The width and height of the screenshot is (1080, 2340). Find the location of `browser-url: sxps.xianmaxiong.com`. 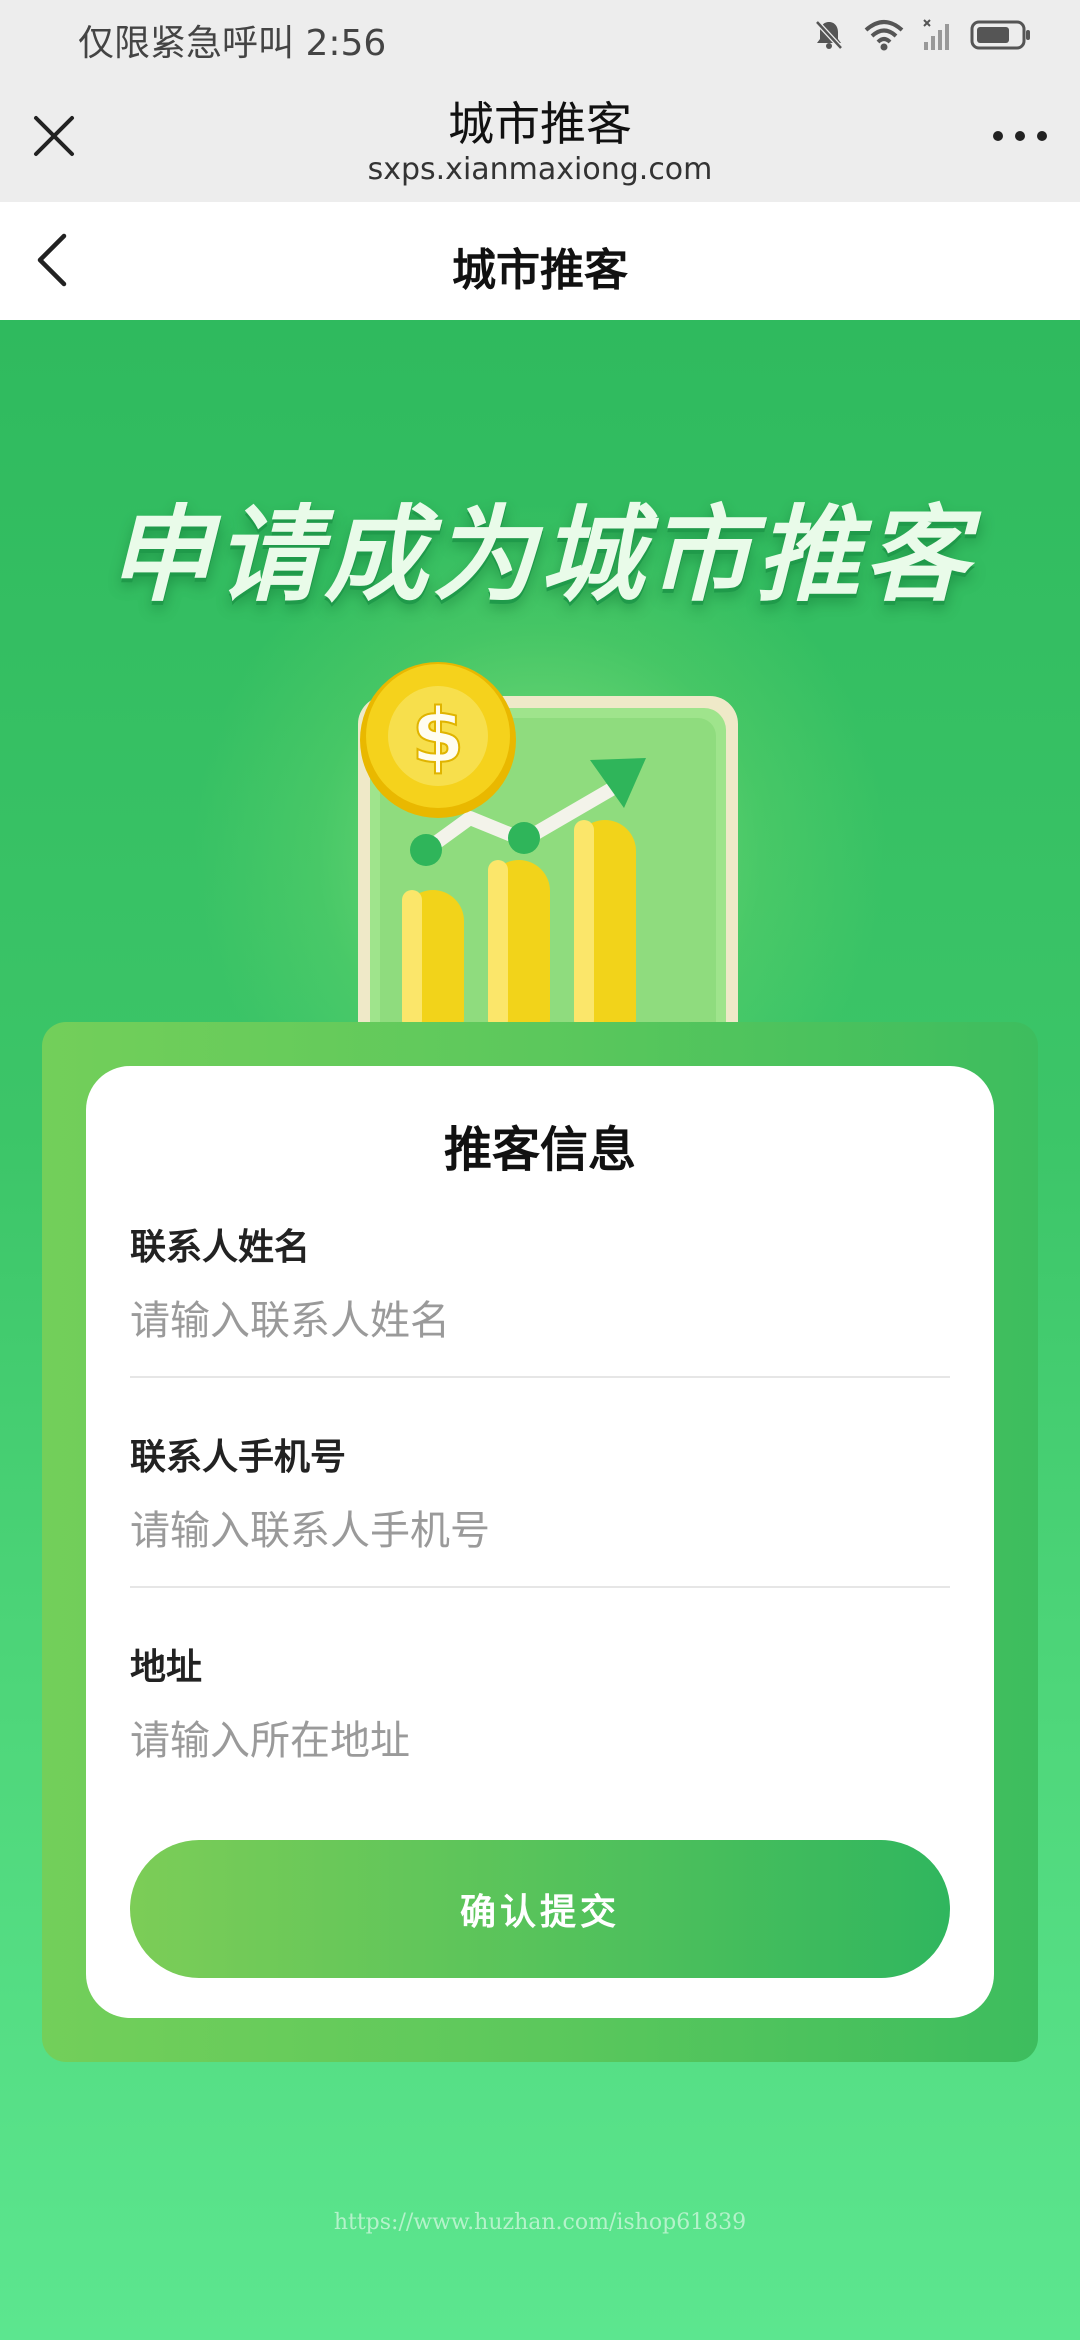

browser-url: sxps.xianmaxiong.com is located at coordinates (540, 169).